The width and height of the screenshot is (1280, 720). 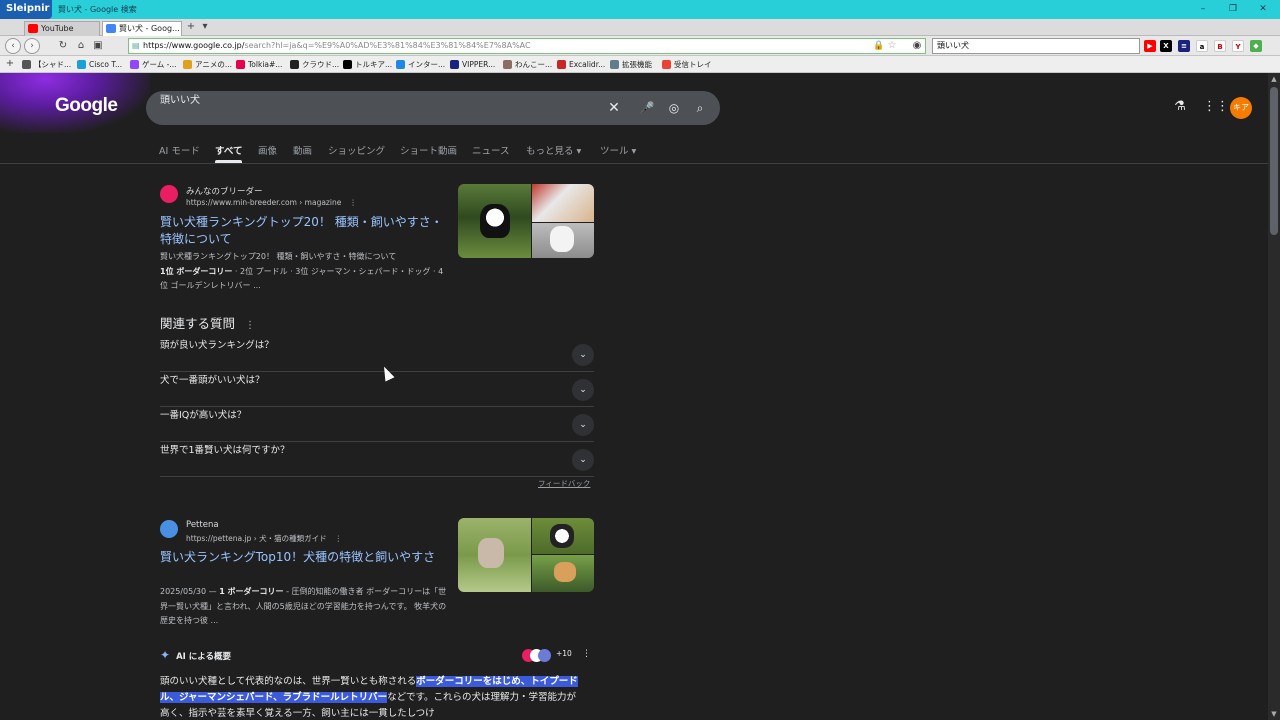 I want to click on scroll-up-icon: ▲, so click(x=1274, y=79).